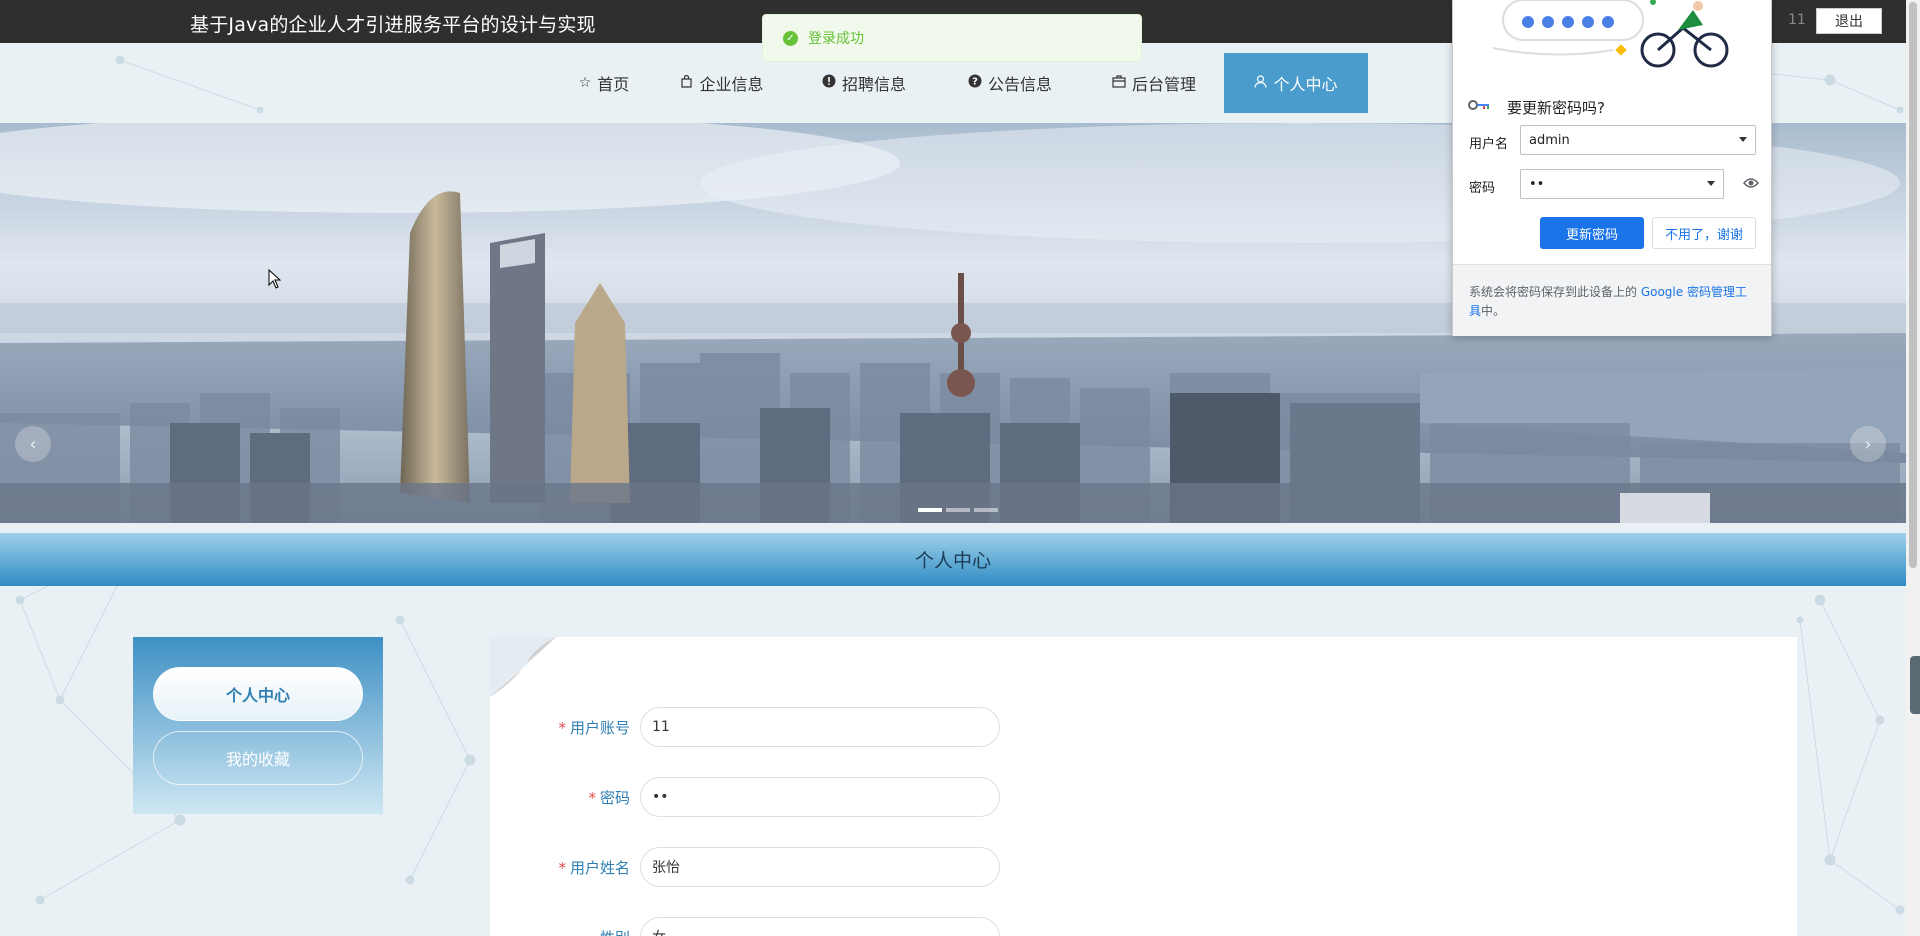  Describe the element at coordinates (33, 444) in the screenshot. I see `carousel-prev-button: ‹` at that location.